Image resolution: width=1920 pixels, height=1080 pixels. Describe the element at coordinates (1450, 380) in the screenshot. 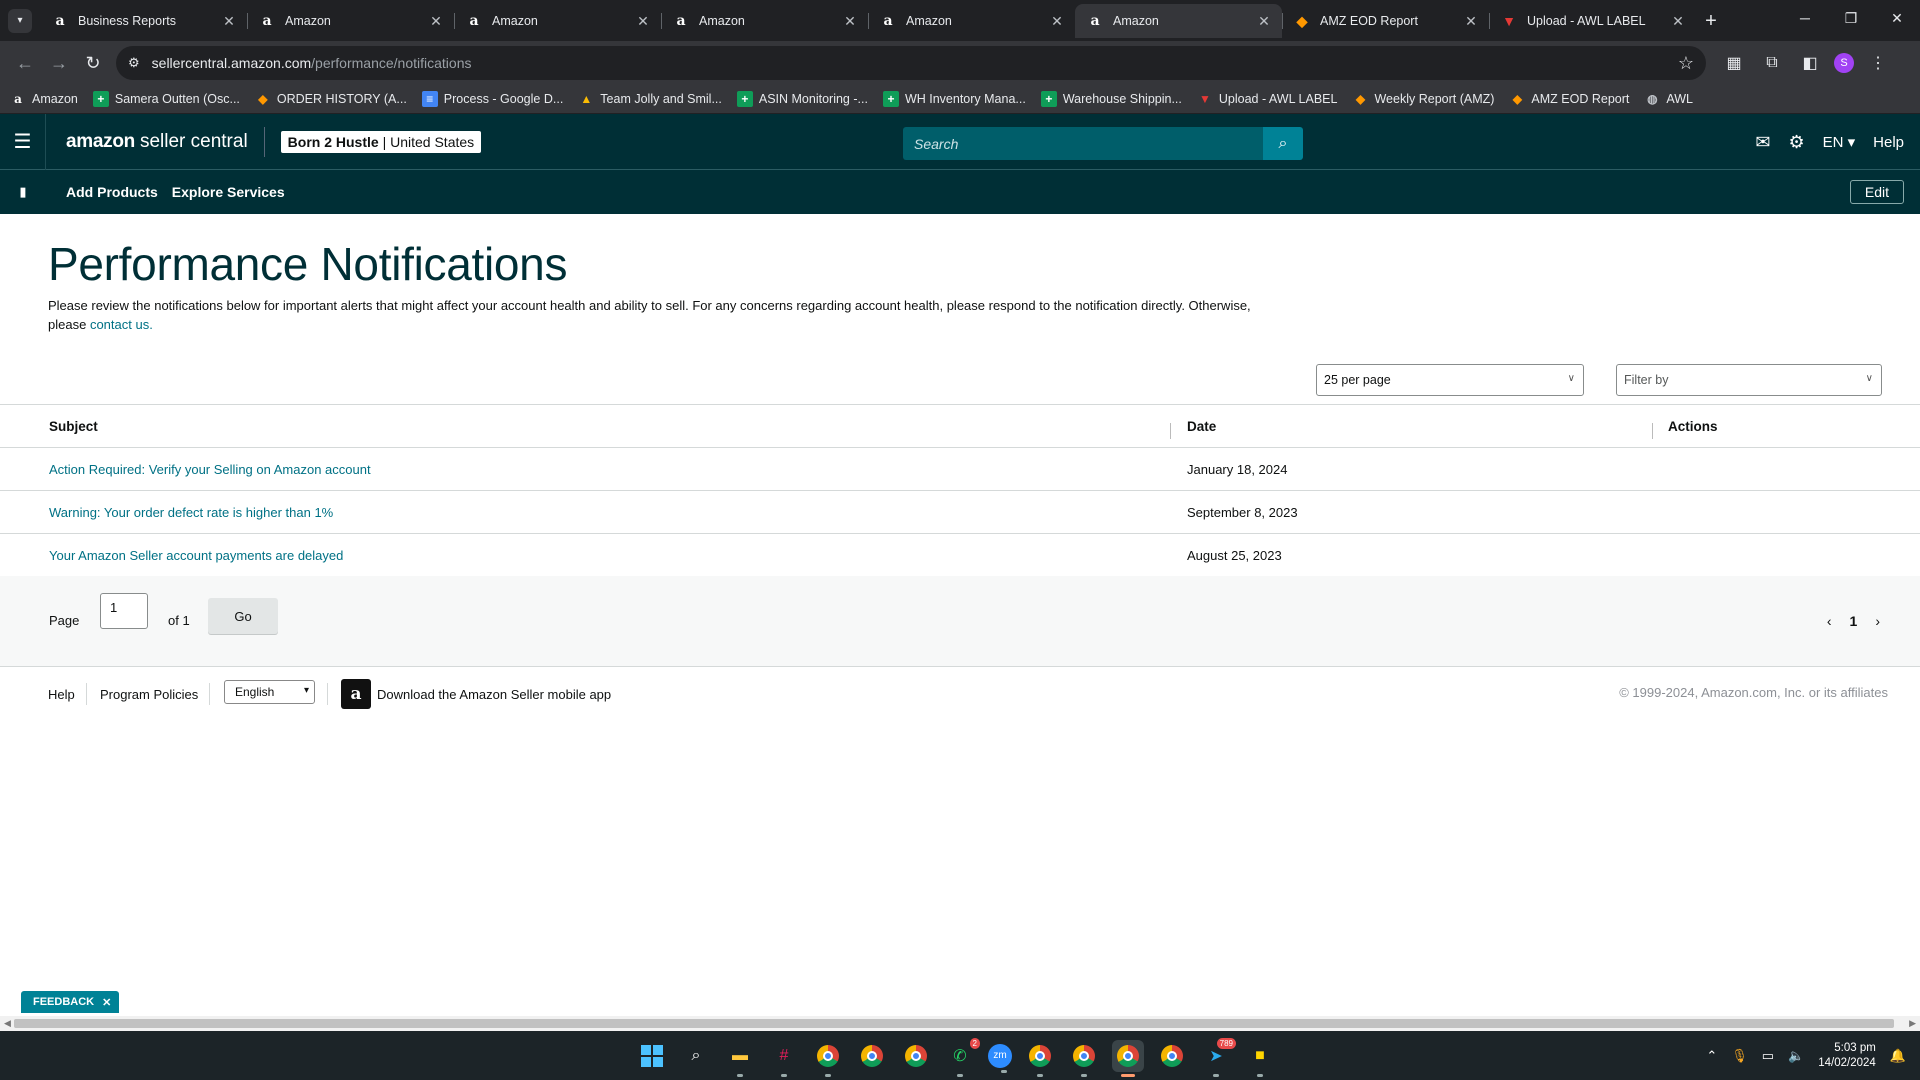

I see `per-page-select: 25 per page ∨` at that location.